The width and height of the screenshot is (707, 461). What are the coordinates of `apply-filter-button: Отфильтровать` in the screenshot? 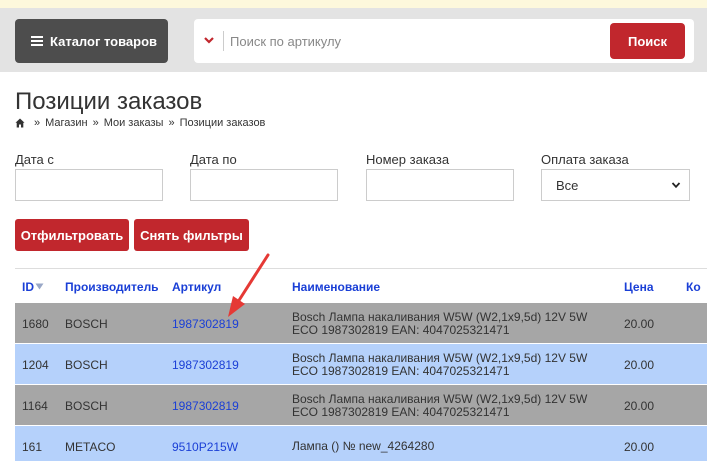 It's located at (72, 235).